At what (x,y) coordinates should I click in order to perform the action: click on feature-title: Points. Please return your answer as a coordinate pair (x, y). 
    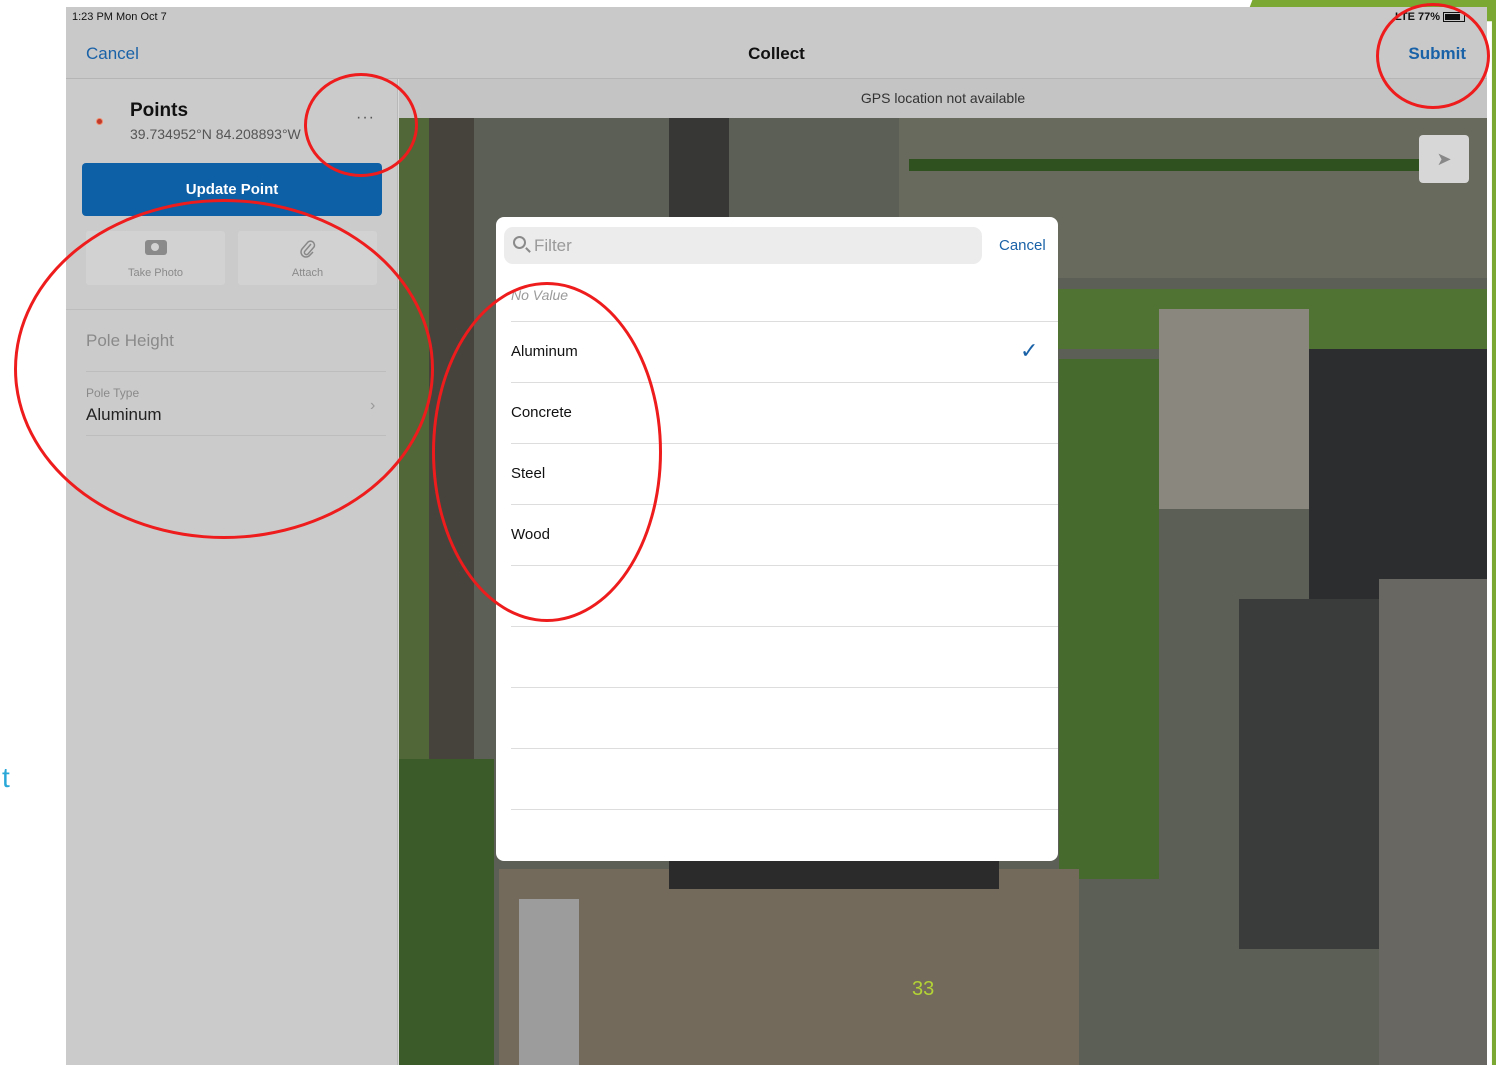
    Looking at the image, I should click on (159, 110).